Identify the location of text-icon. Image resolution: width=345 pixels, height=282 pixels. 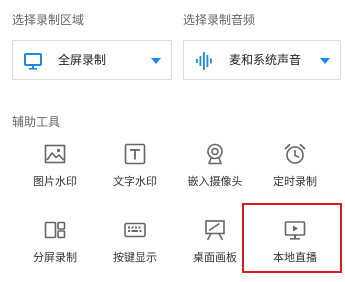
(135, 154).